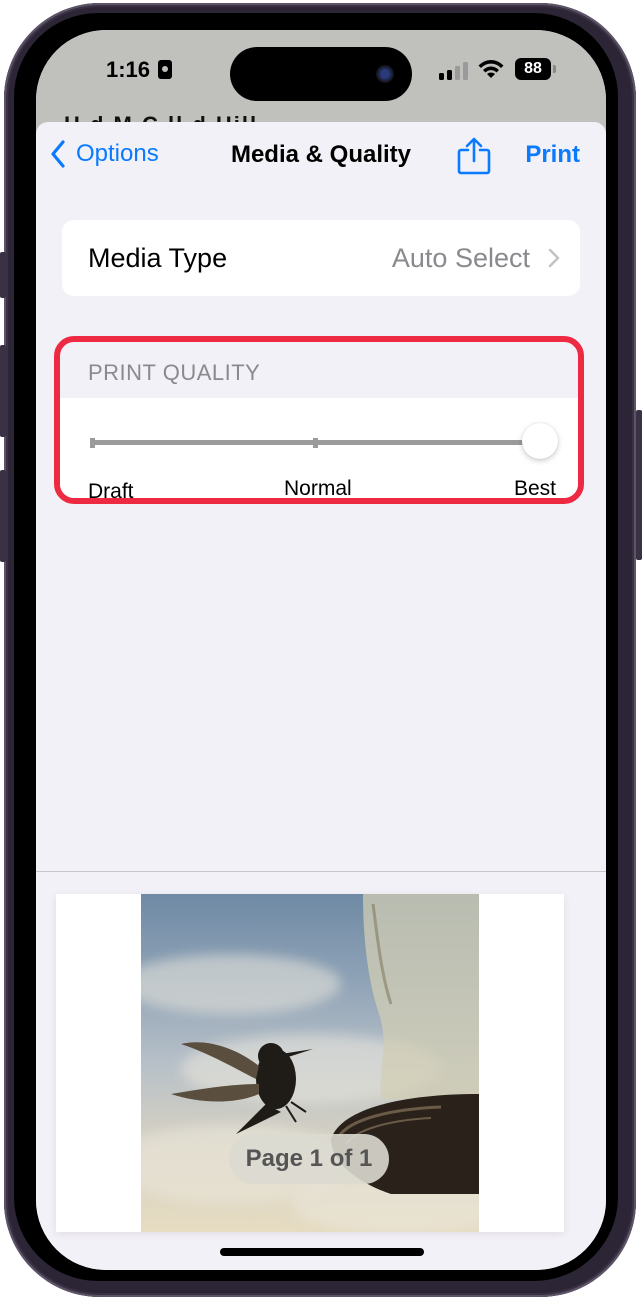  I want to click on power-button, so click(639, 485).